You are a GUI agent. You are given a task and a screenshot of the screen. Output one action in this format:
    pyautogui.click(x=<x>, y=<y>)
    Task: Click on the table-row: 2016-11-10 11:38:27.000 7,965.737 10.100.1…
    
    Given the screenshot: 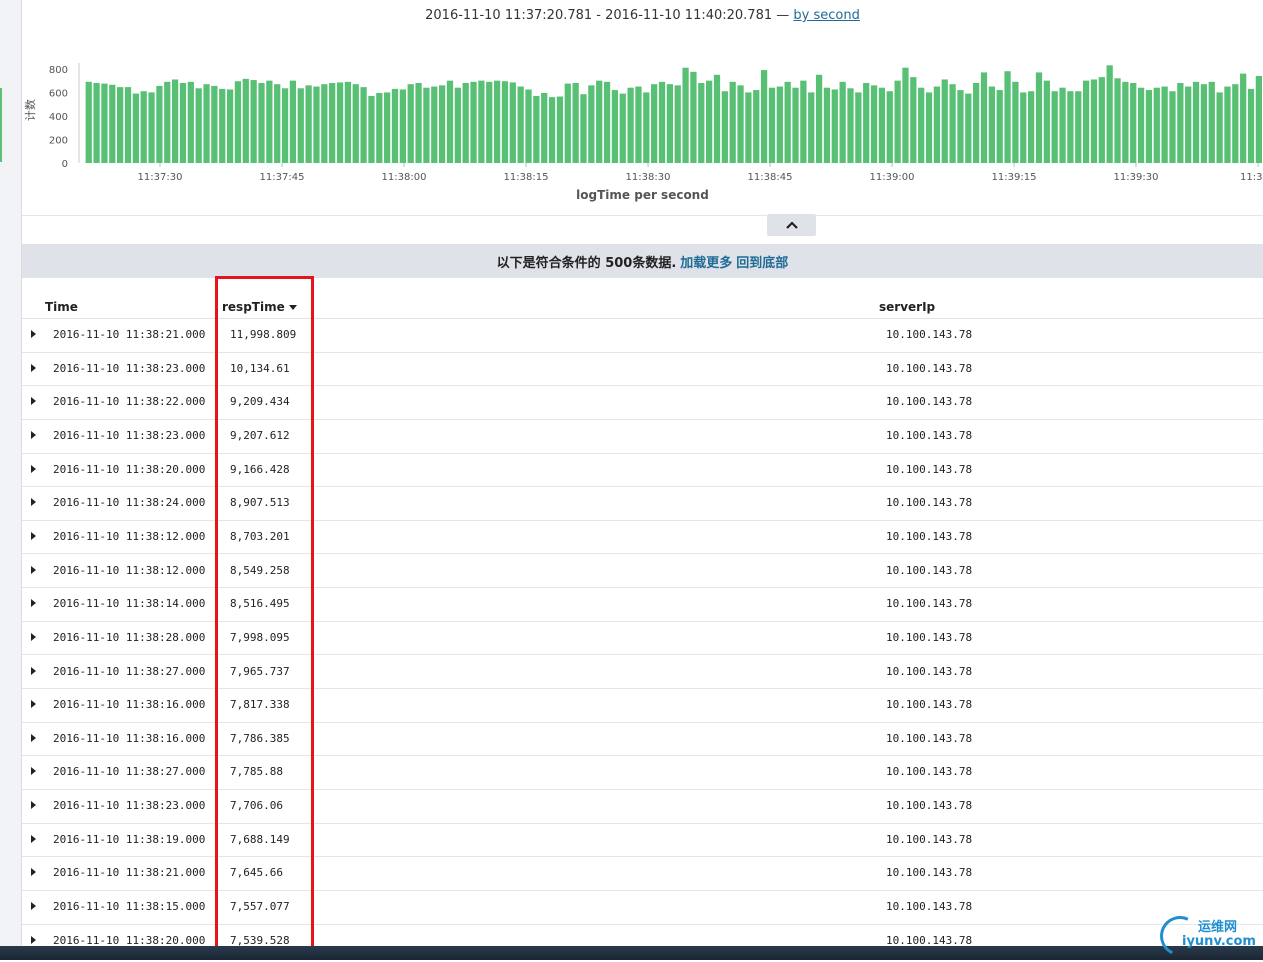 What is the action you would take?
    pyautogui.click(x=642, y=672)
    